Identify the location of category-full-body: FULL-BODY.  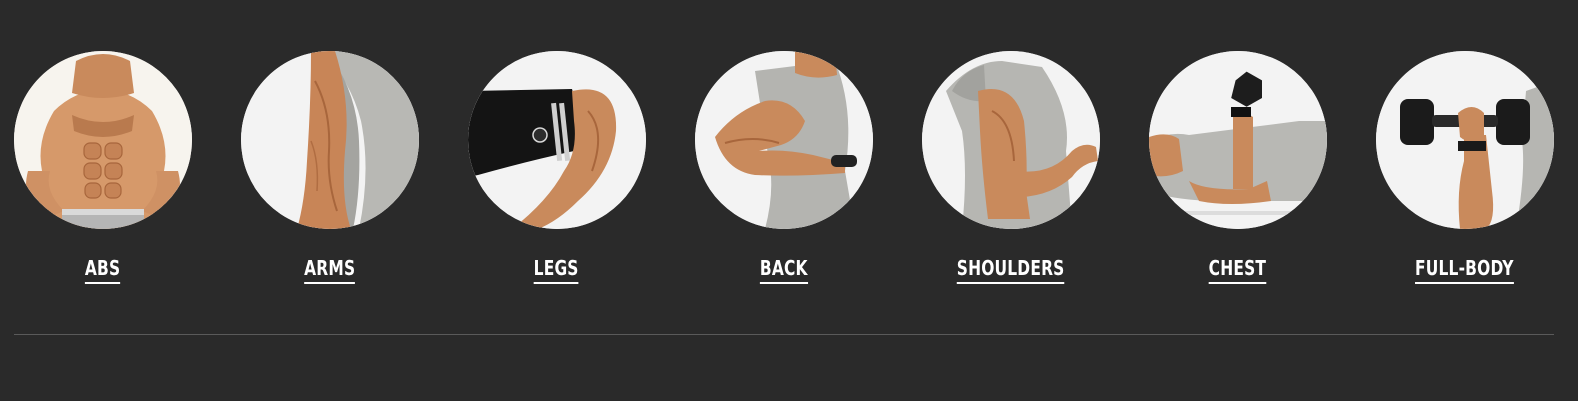
(1464, 150).